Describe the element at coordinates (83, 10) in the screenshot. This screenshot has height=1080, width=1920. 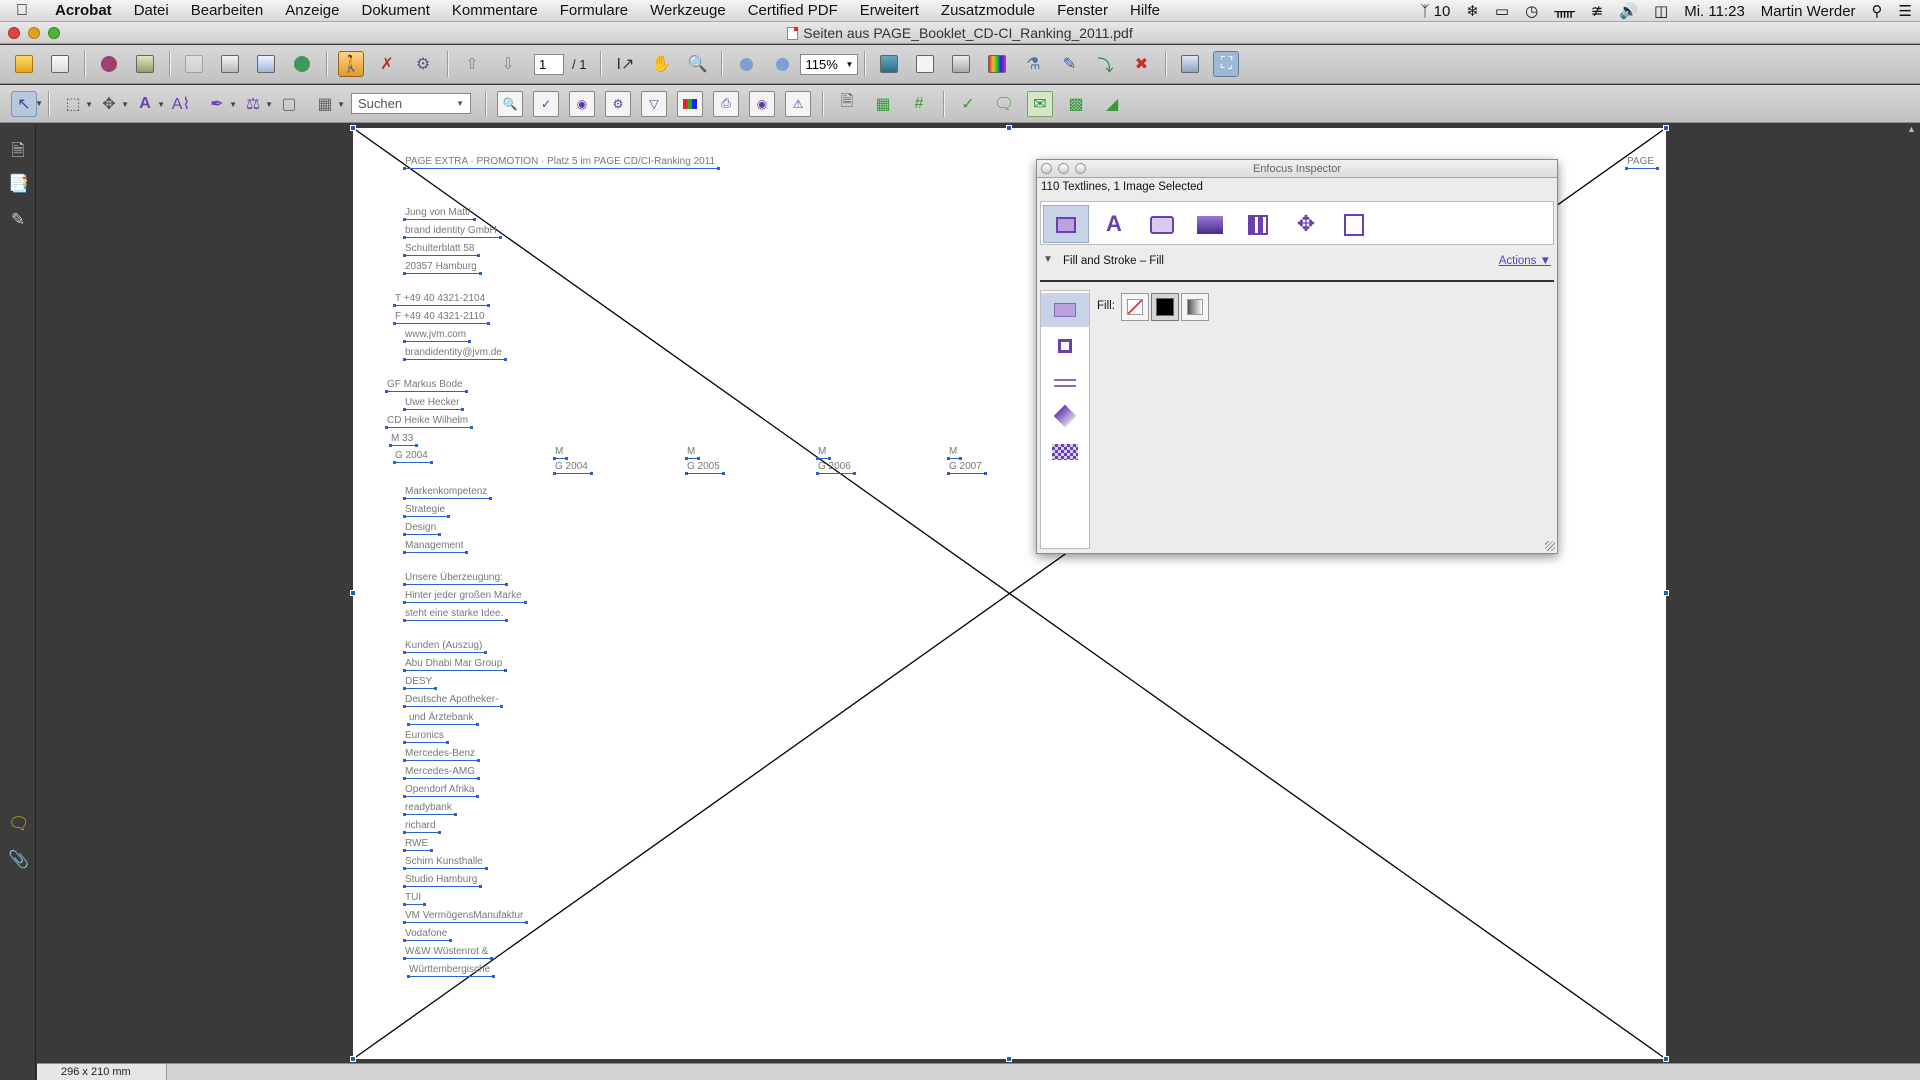
I see `menu-acrobat: Acrobat` at that location.